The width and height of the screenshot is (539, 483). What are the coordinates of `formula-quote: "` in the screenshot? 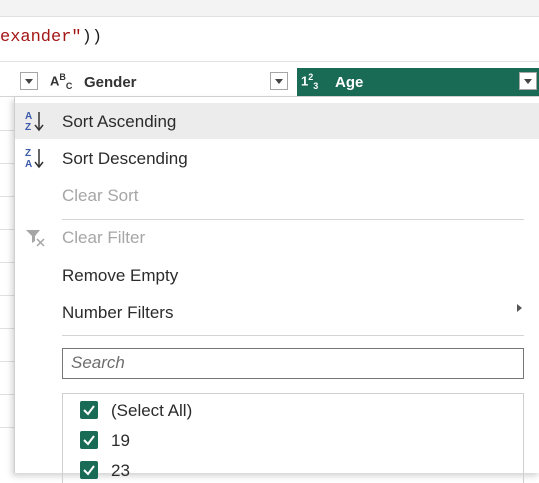 It's located at (76, 37).